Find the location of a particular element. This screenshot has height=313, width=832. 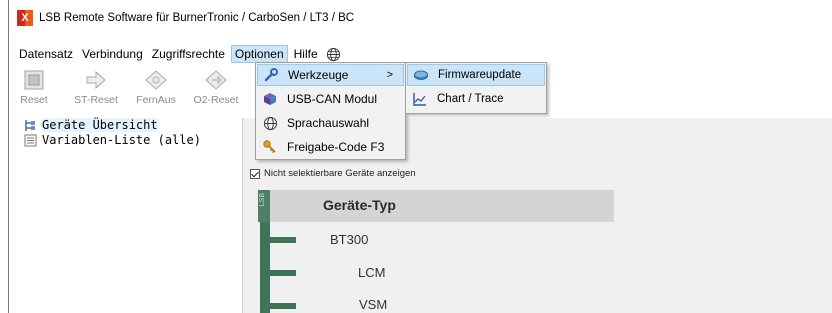

chart-icon is located at coordinates (420, 99).